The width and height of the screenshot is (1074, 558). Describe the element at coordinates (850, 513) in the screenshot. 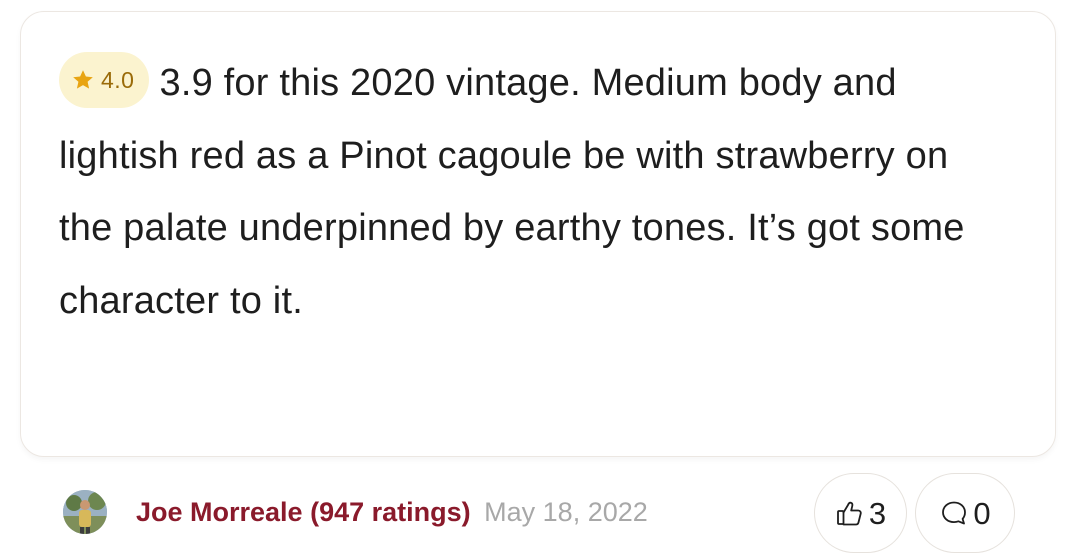

I see `thumbs-up-icon` at that location.